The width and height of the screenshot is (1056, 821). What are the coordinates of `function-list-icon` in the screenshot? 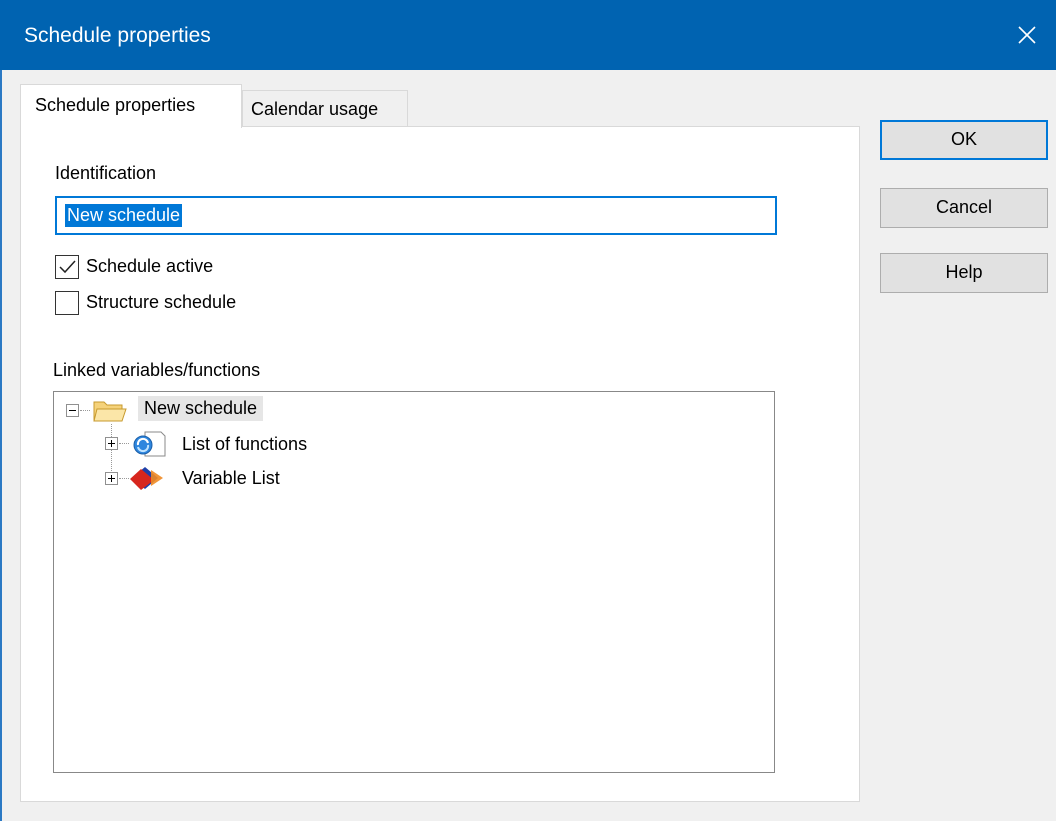 It's located at (149, 444).